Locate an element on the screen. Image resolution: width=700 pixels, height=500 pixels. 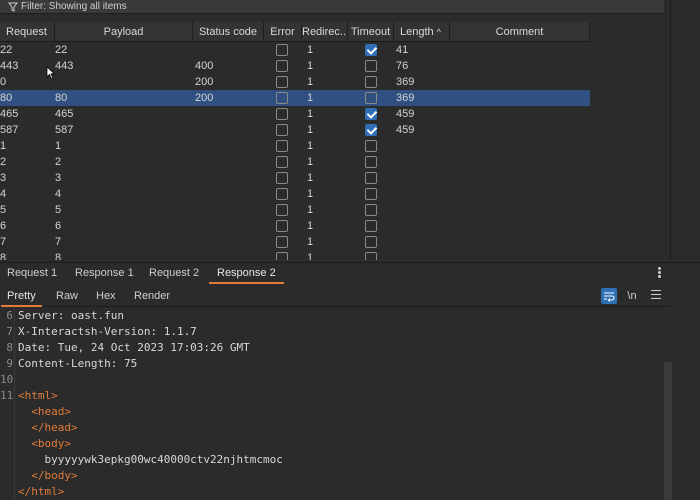
cell-request: 8 is located at coordinates (3, 256).